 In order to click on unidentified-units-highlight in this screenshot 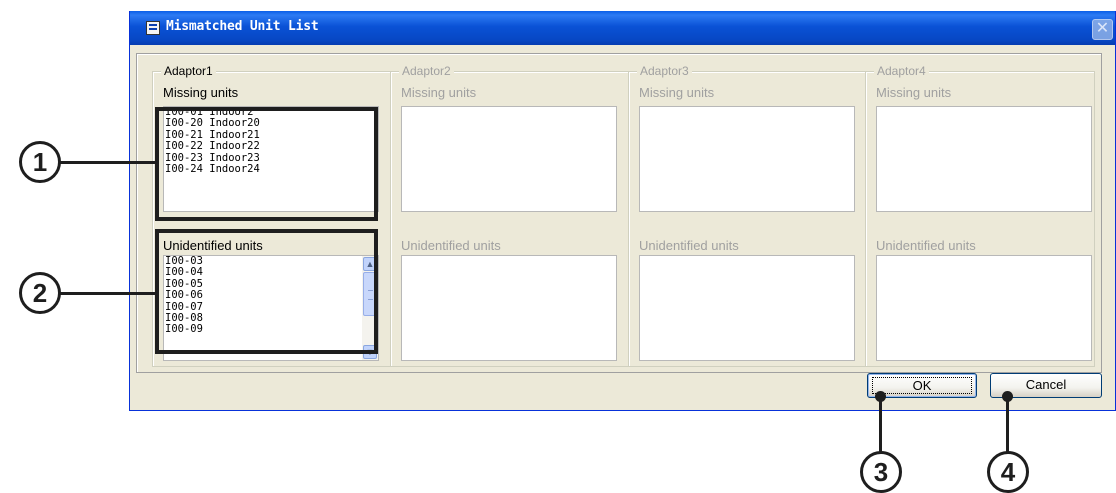, I will do `click(266, 291)`.